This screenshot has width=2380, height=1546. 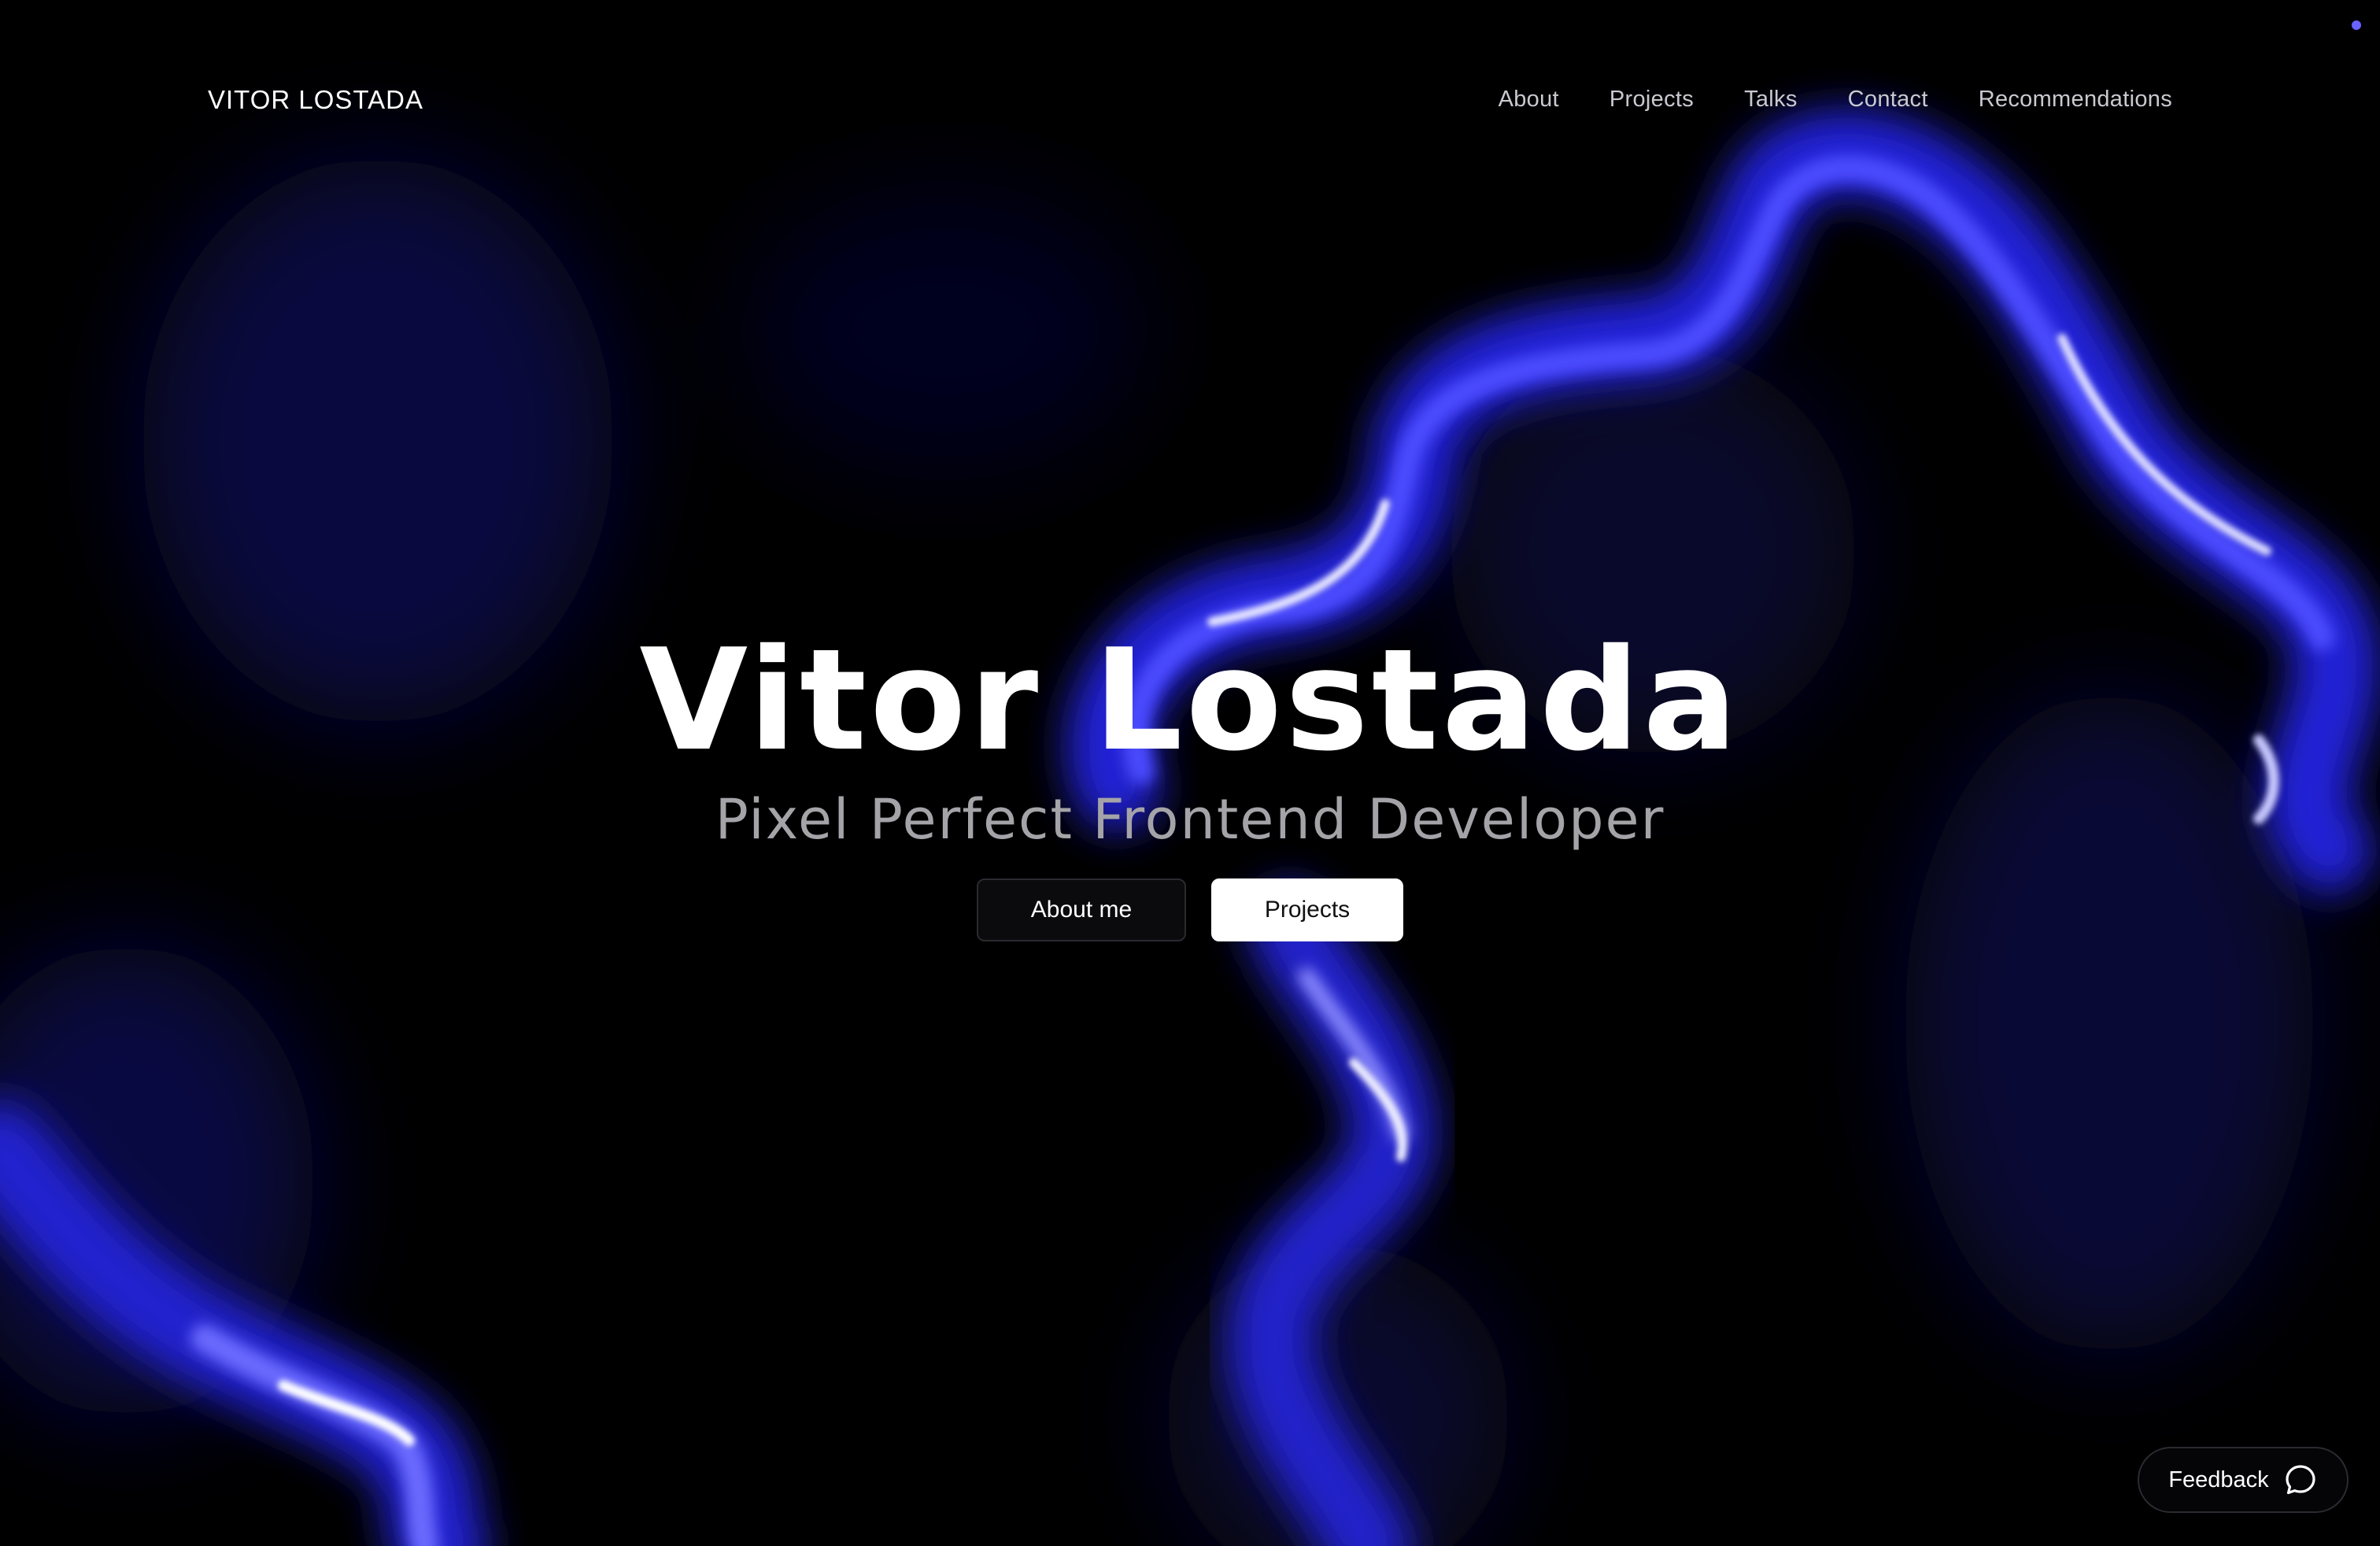 What do you see at coordinates (2075, 100) in the screenshot?
I see `nav-link-recommendations: Recommendations` at bounding box center [2075, 100].